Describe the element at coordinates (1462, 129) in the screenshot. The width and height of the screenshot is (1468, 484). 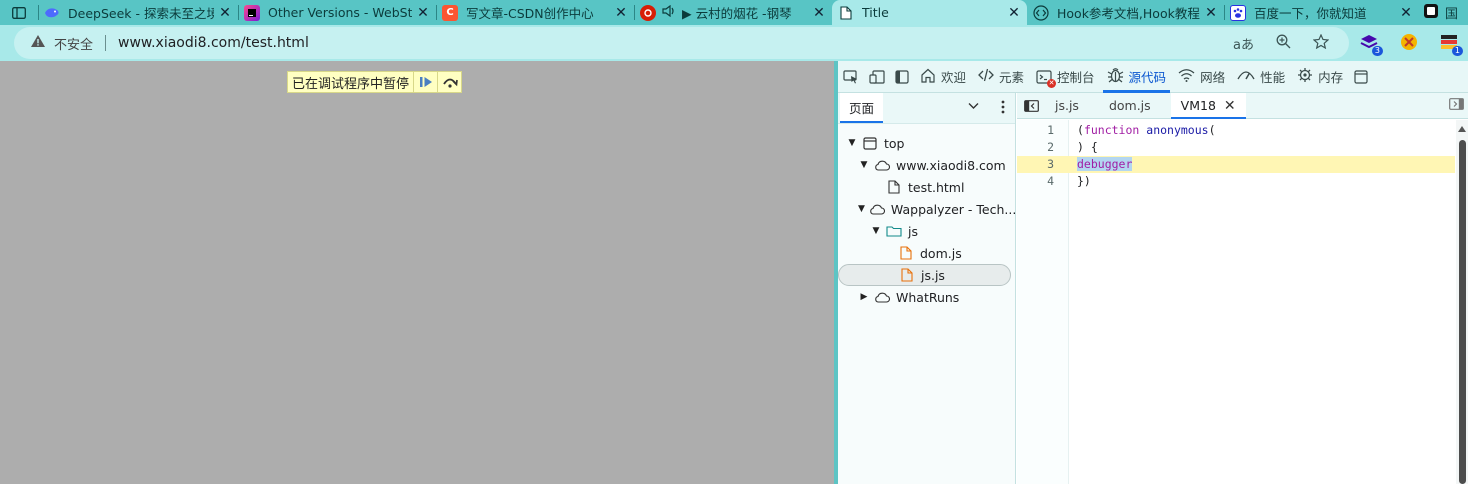
I see `scroll-up-icon` at that location.